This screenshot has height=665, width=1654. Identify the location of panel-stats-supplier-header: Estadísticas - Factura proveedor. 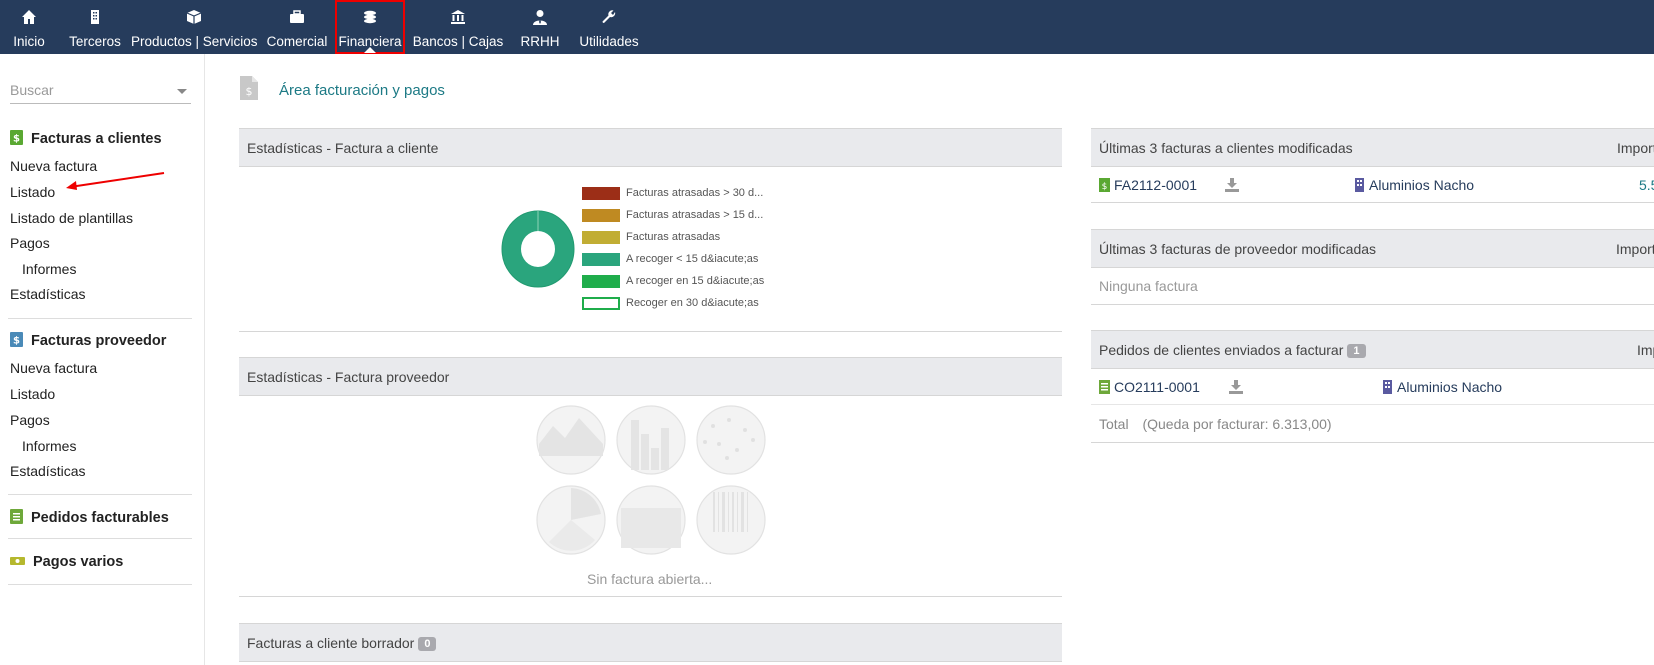
(650, 376).